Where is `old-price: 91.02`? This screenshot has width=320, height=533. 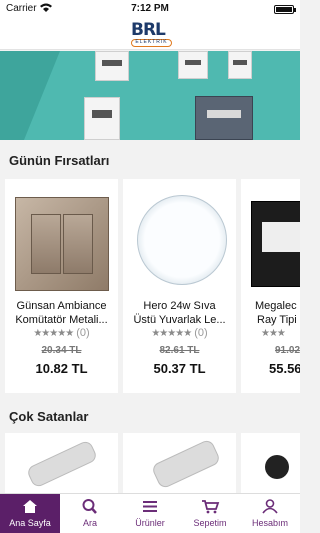
old-price: 91.02 is located at coordinates (287, 350).